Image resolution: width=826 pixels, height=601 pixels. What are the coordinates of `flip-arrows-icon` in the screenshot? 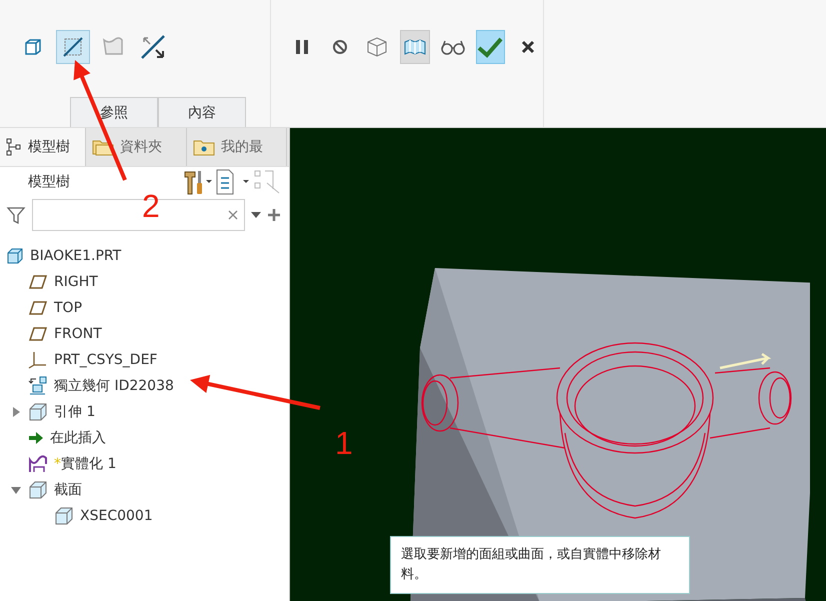 It's located at (153, 47).